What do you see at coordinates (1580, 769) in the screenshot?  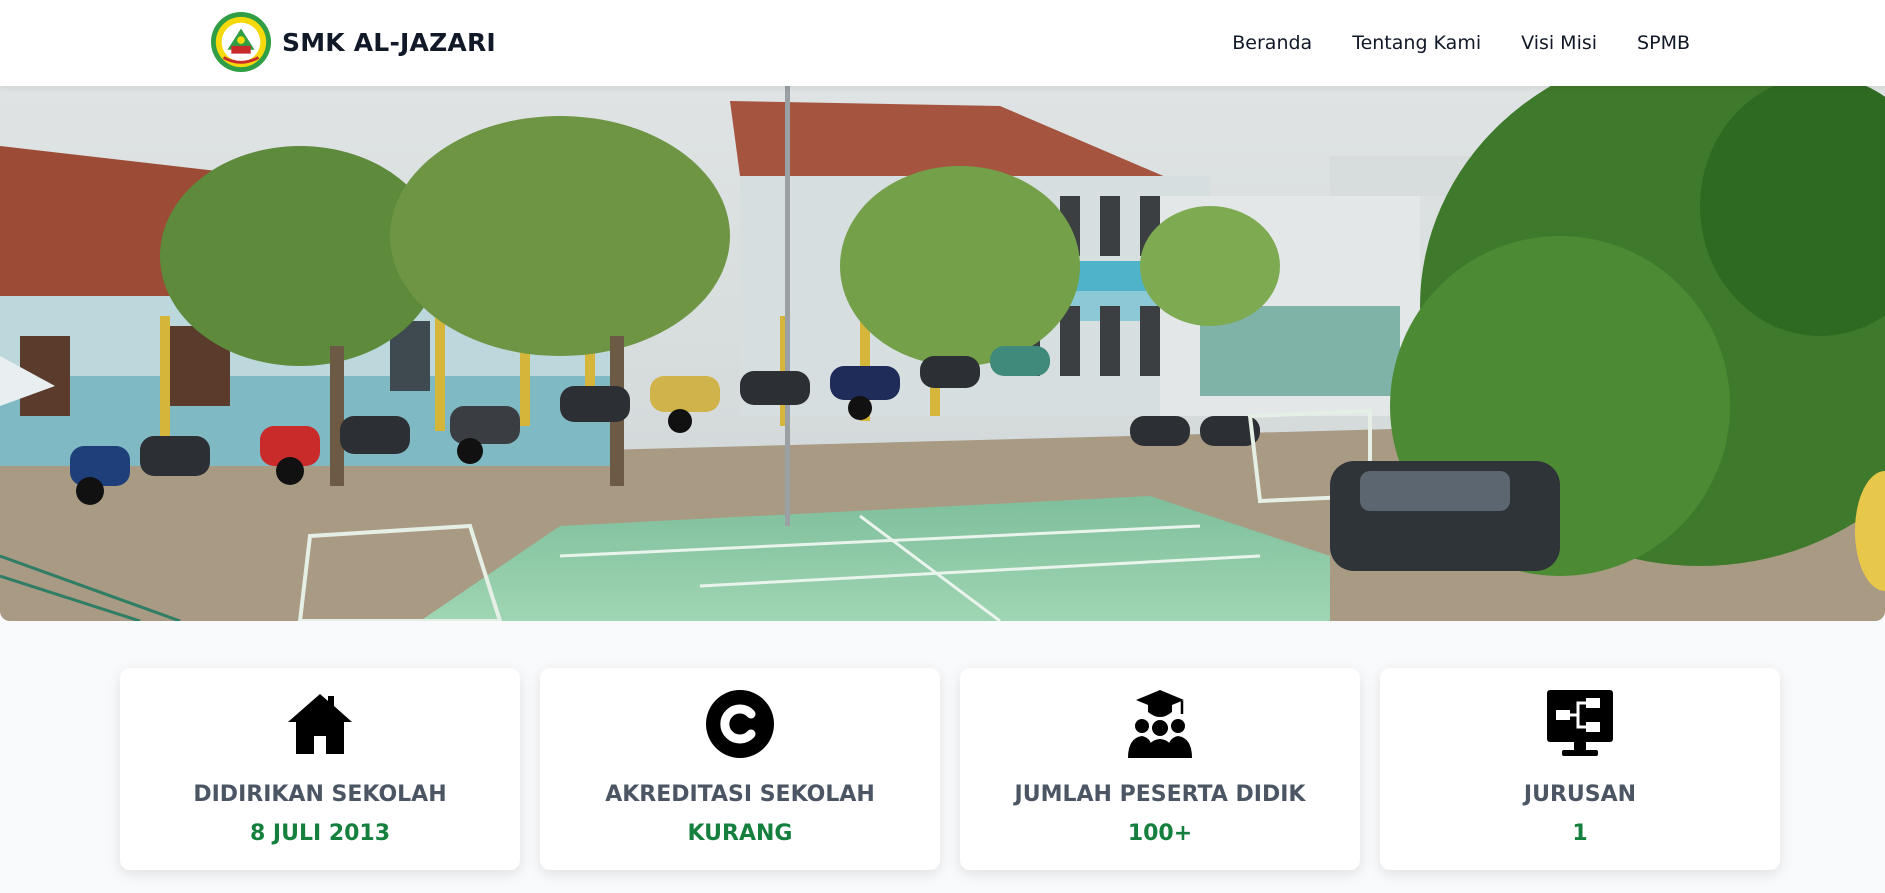 I see `stat-card-majors: JURUSAN 1` at bounding box center [1580, 769].